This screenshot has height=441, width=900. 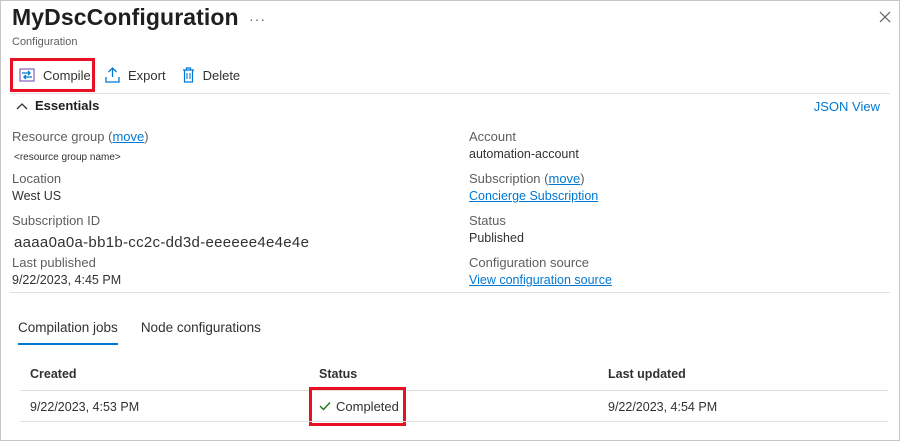 I want to click on resource-group-label: Resource group (move), so click(x=80, y=136).